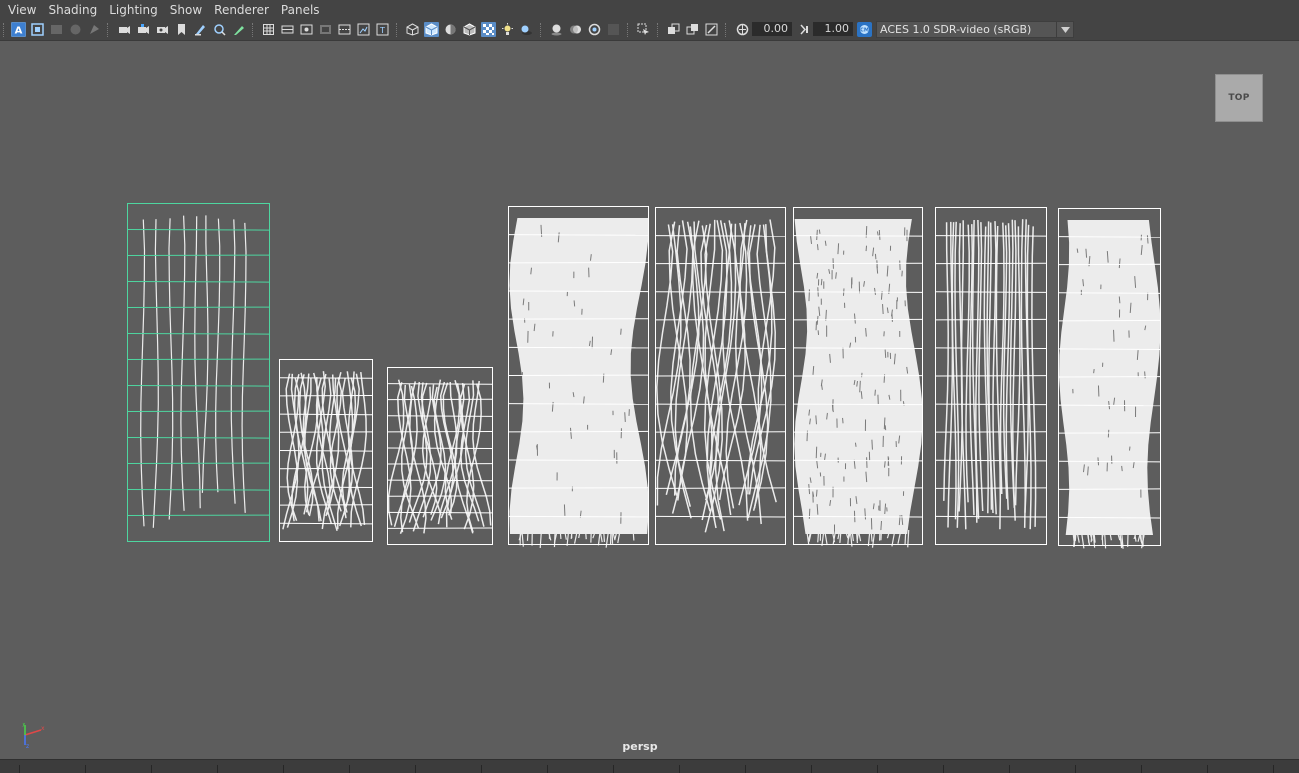 This screenshot has width=1299, height=773. I want to click on grid-icon, so click(268, 29).